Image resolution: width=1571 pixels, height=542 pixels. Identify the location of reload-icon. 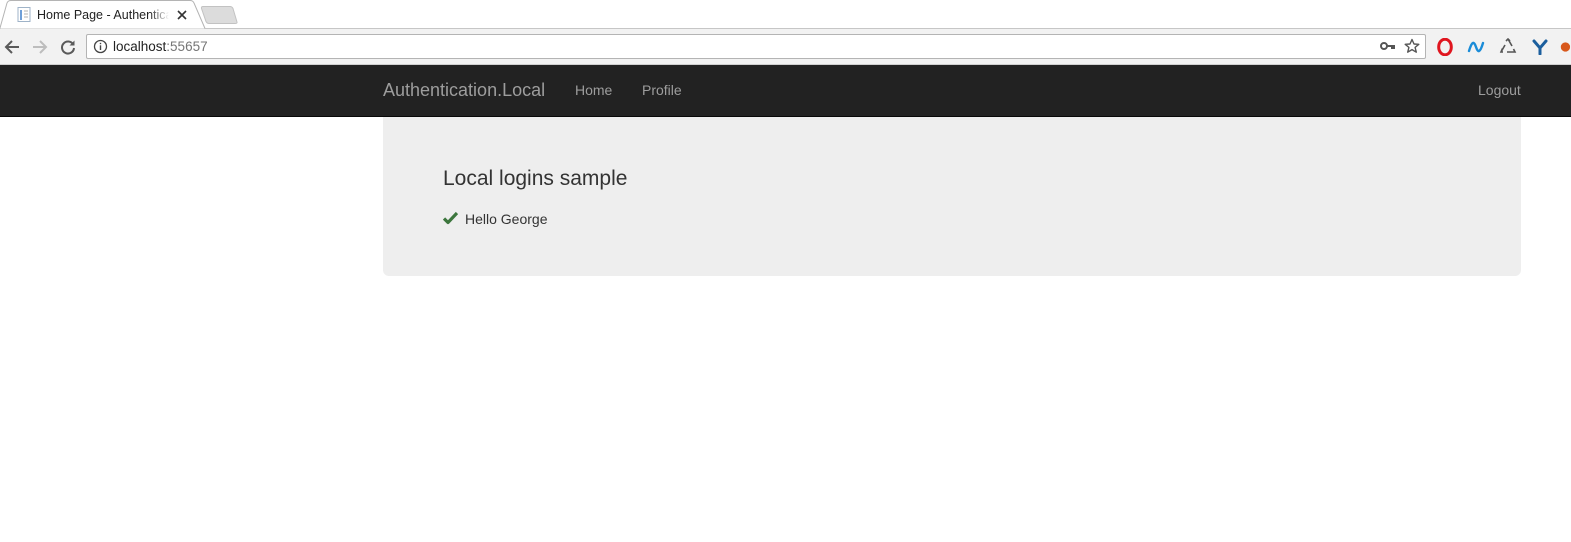
(68, 47).